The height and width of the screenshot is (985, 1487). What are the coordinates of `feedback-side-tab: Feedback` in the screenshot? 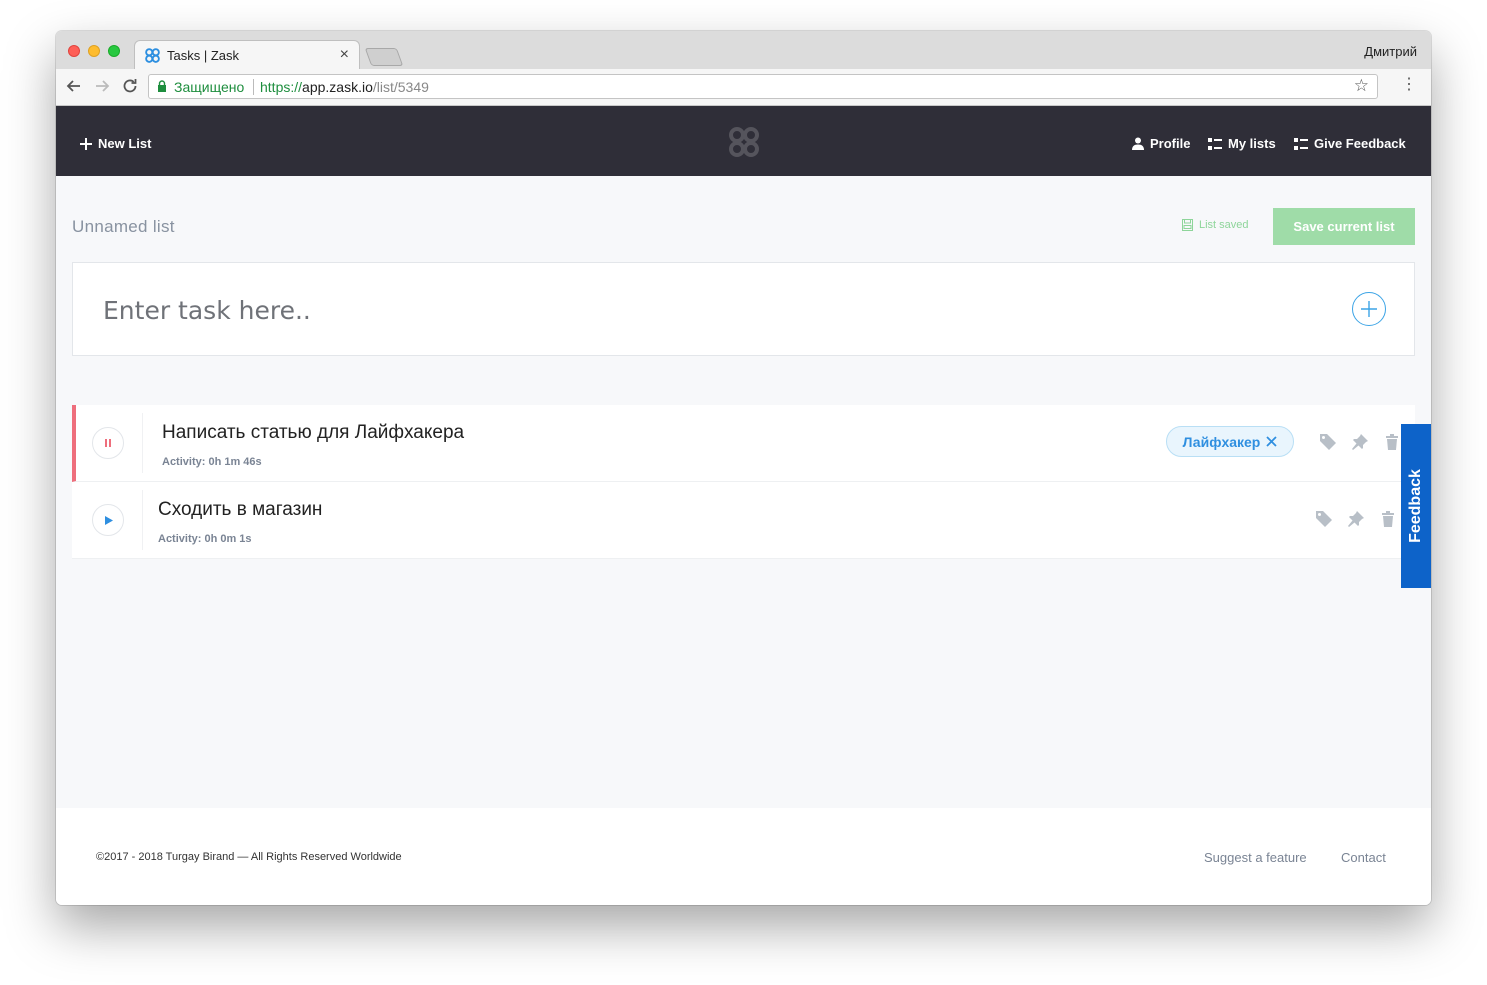 It's located at (1416, 506).